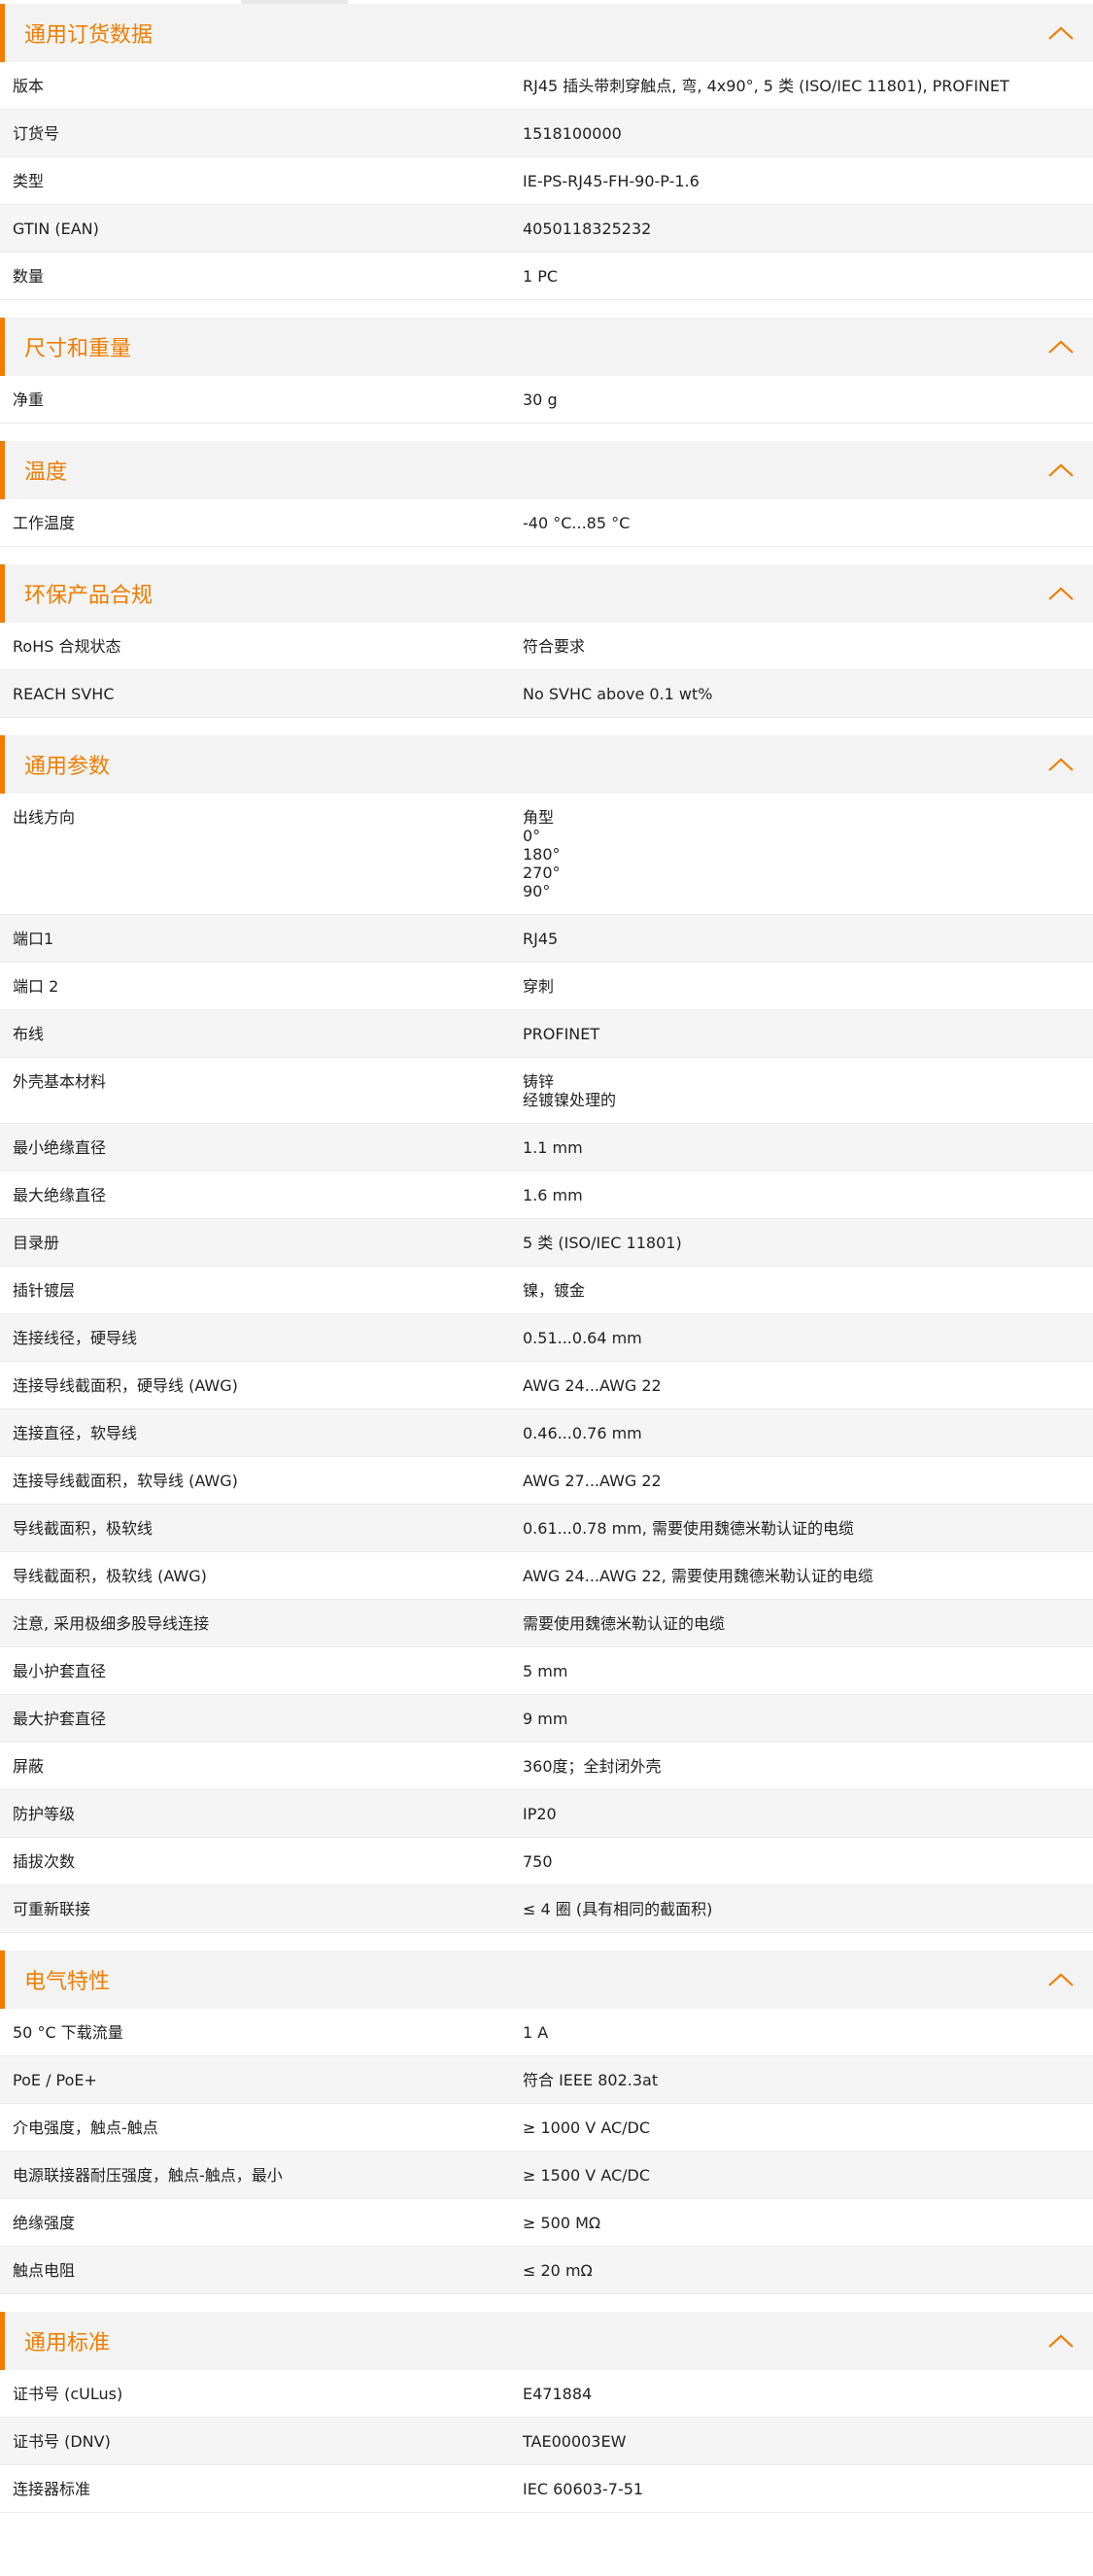 This screenshot has height=2576, width=1093. What do you see at coordinates (545, 1719) in the screenshot?
I see `spec-value-line: 9 mm` at bounding box center [545, 1719].